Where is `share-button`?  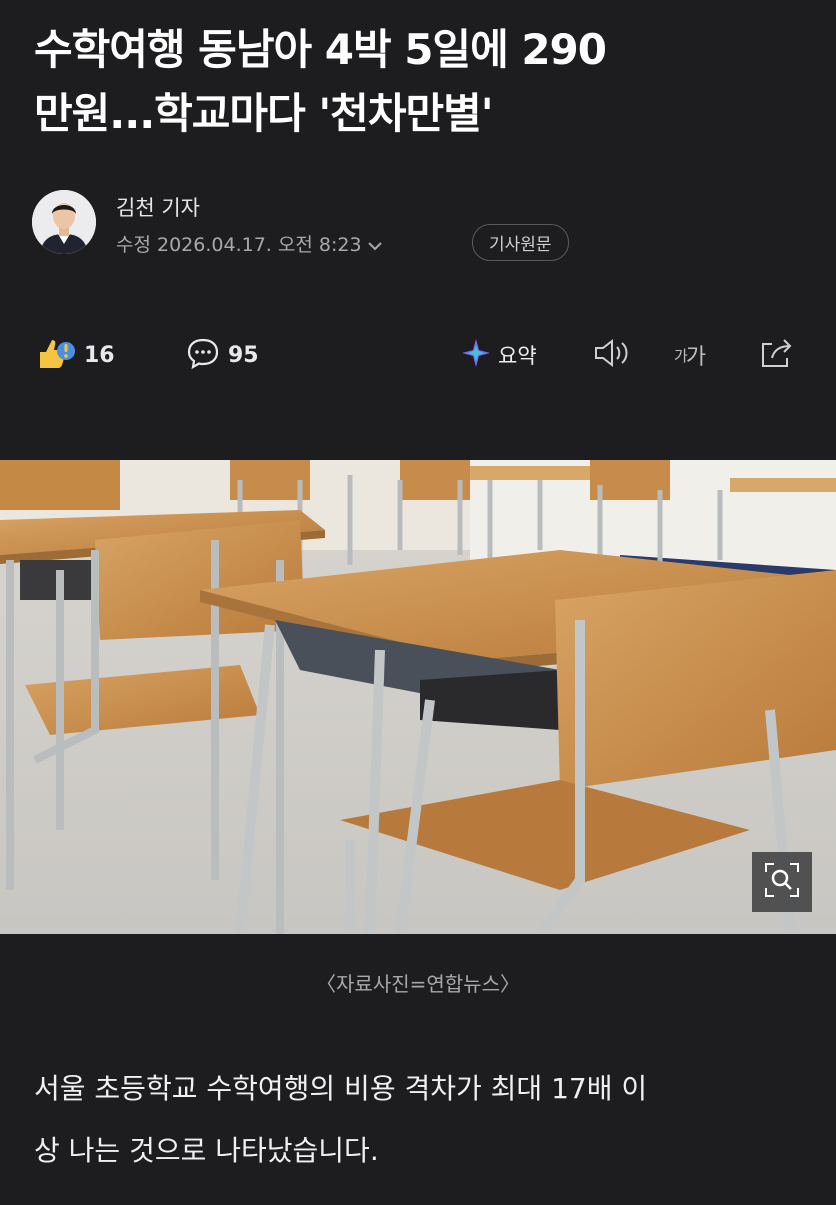
share-button is located at coordinates (776, 355).